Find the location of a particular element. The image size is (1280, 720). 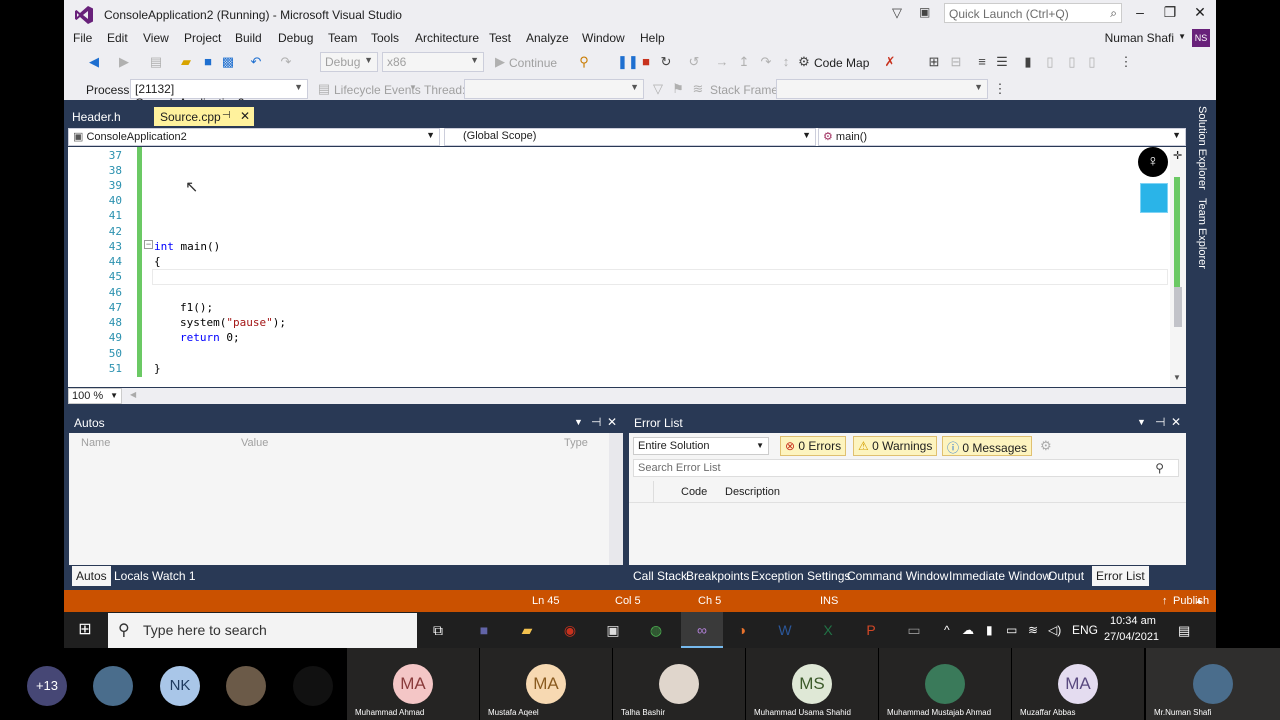

scroll-left-icon: ◀ is located at coordinates (133, 394).